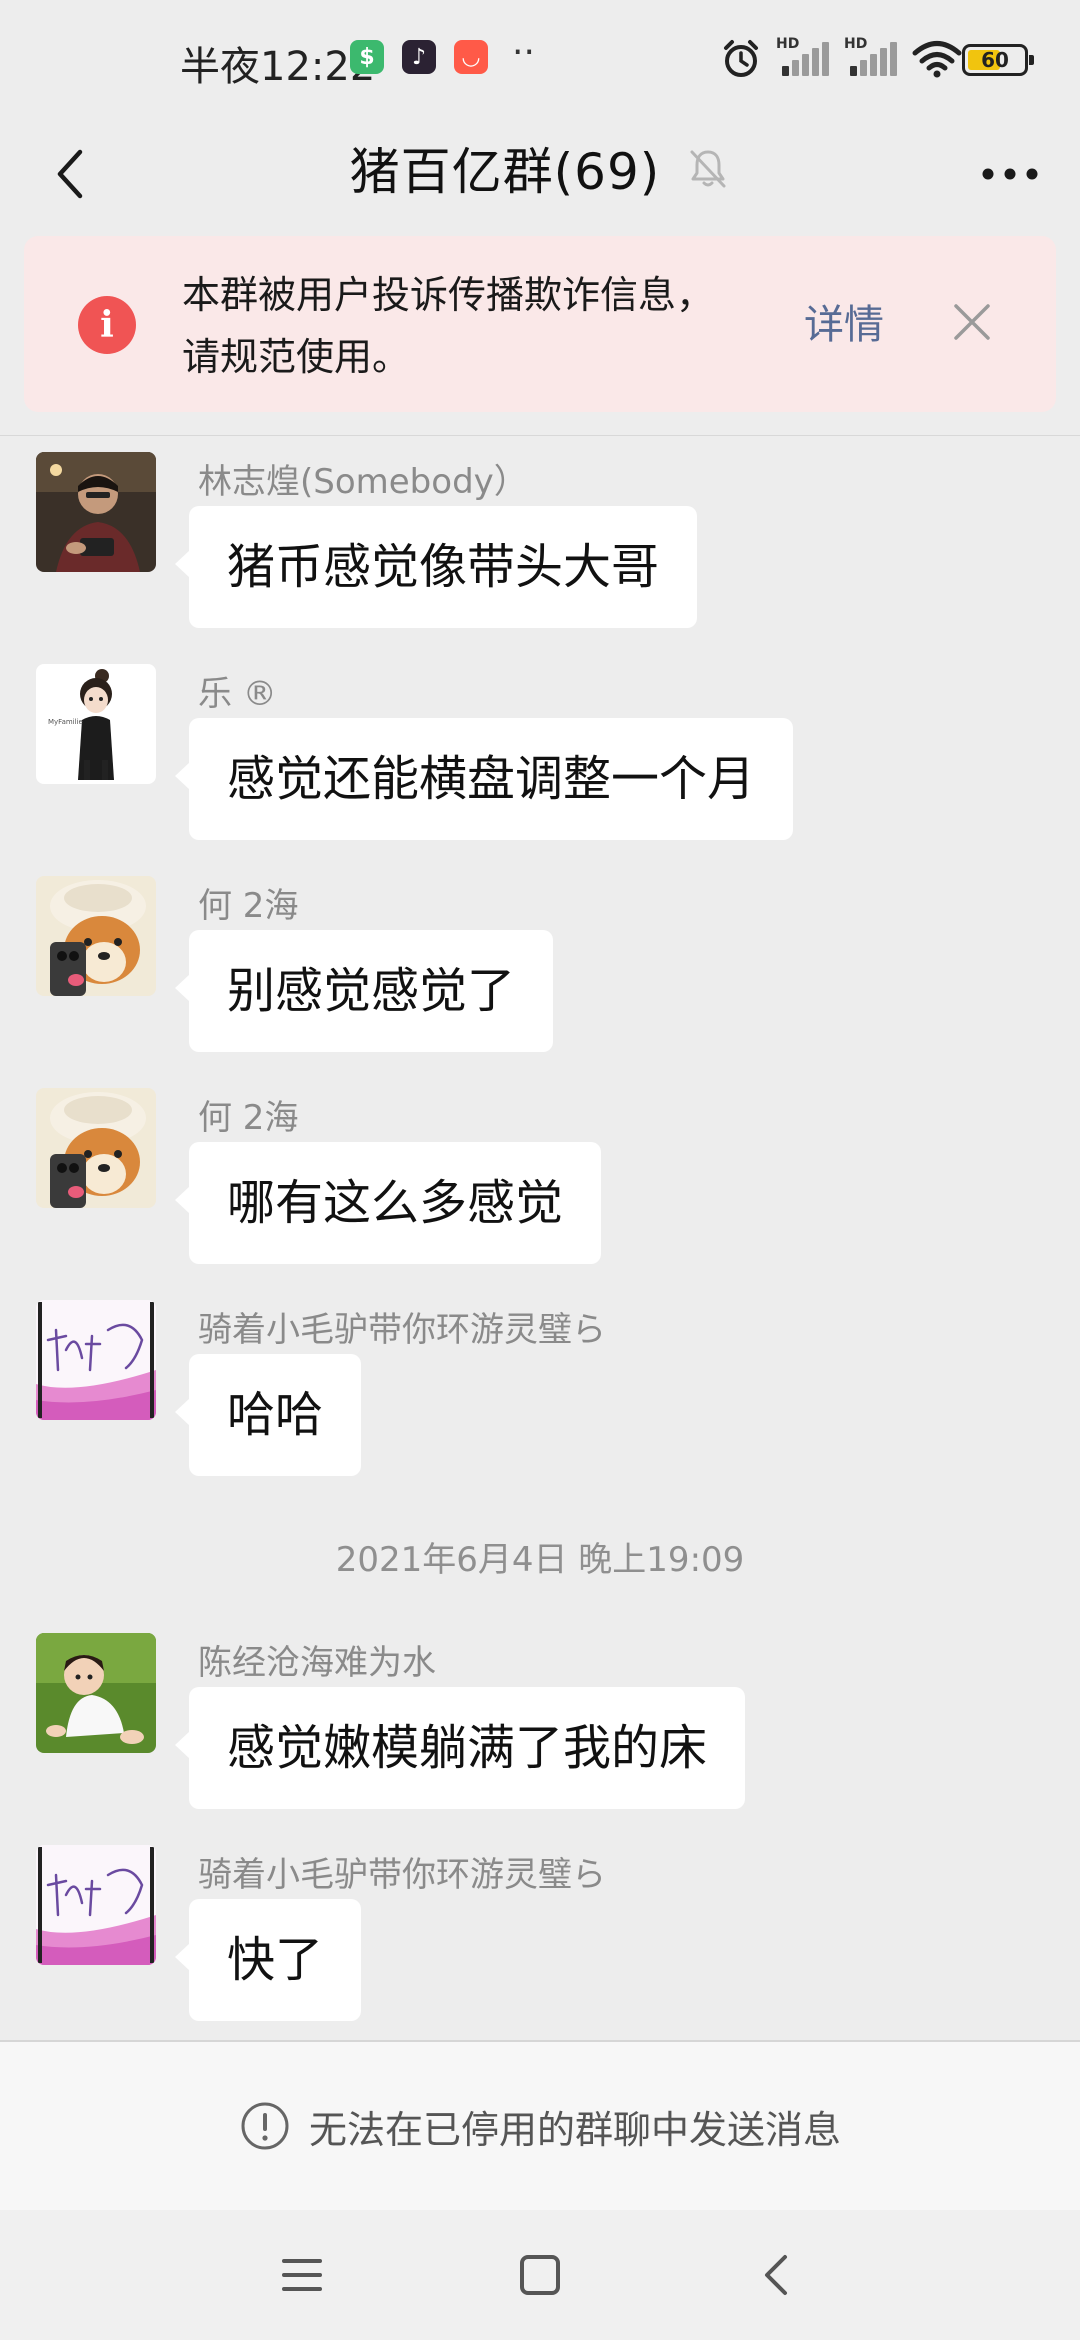 The width and height of the screenshot is (1080, 2340). Describe the element at coordinates (265, 2126) in the screenshot. I see `warning-circle-icon` at that location.